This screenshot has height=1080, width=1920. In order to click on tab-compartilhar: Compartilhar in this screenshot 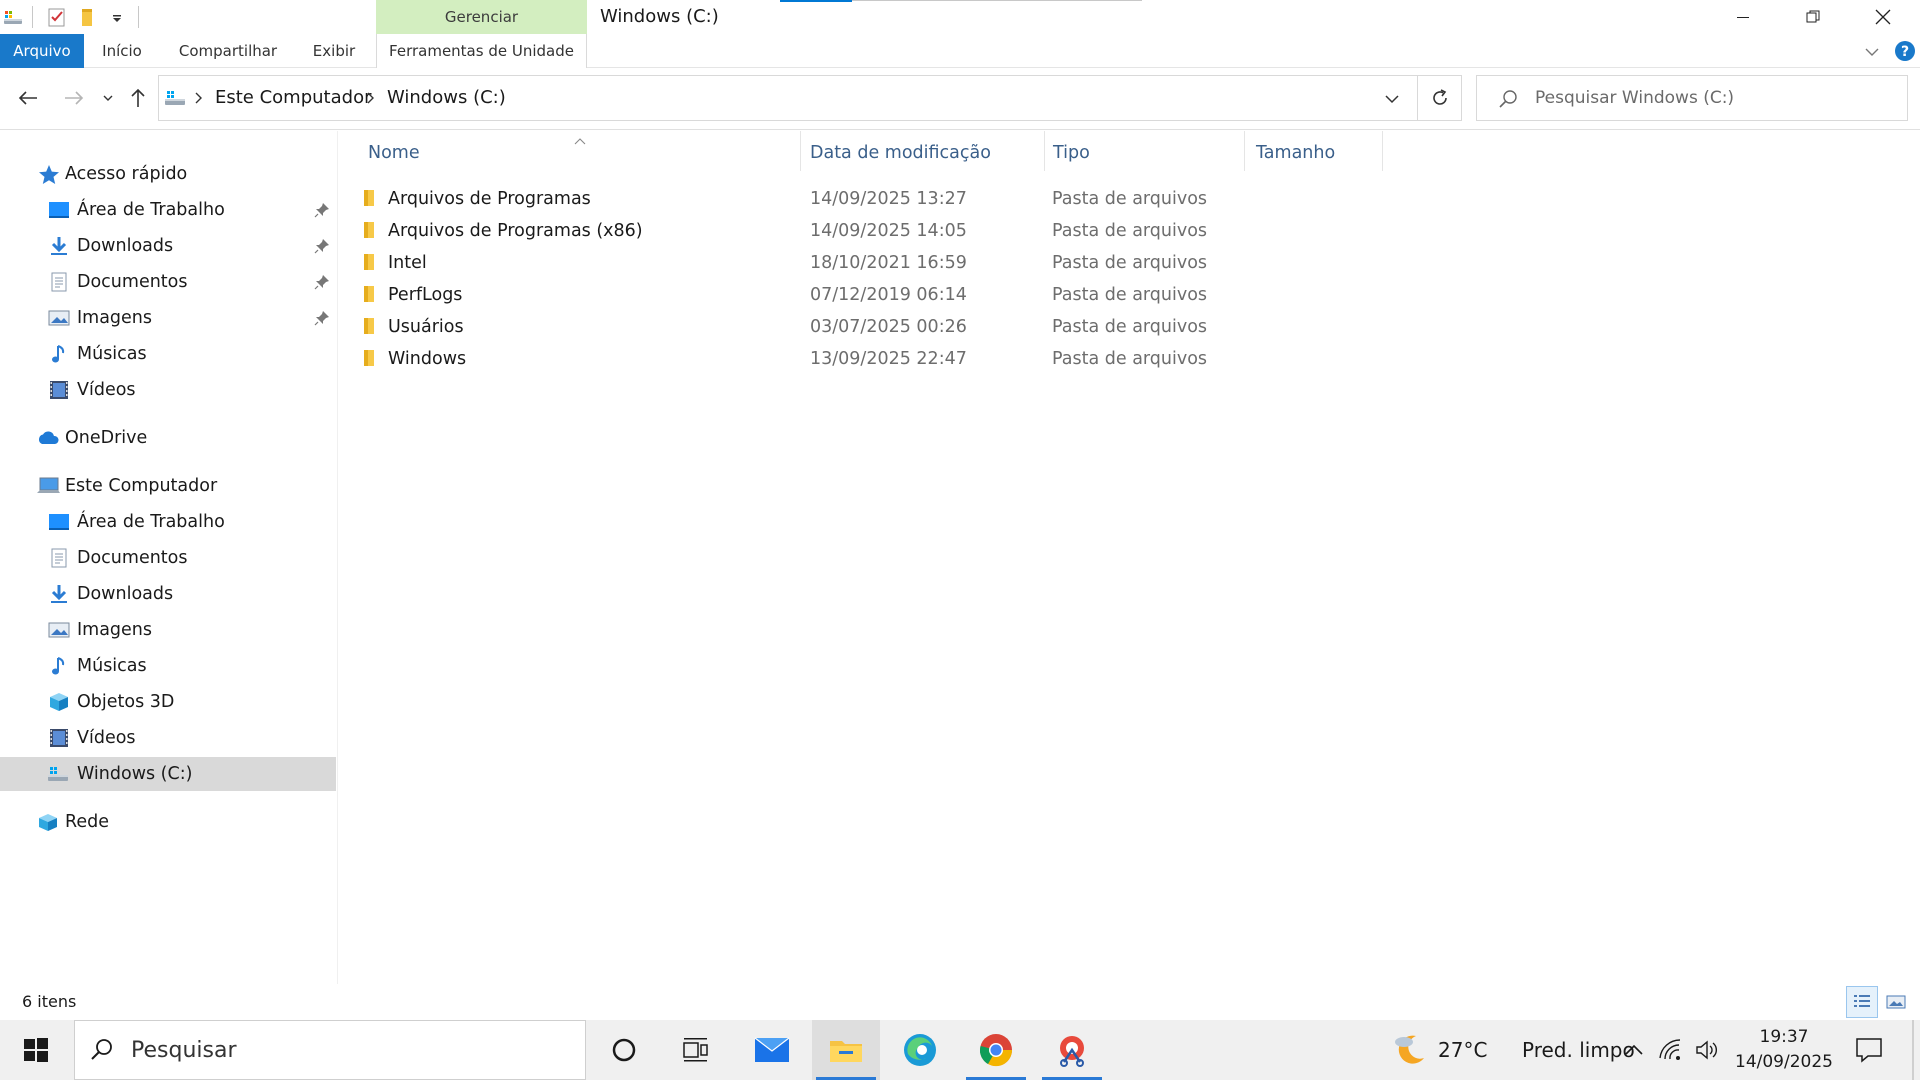, I will do `click(228, 51)`.